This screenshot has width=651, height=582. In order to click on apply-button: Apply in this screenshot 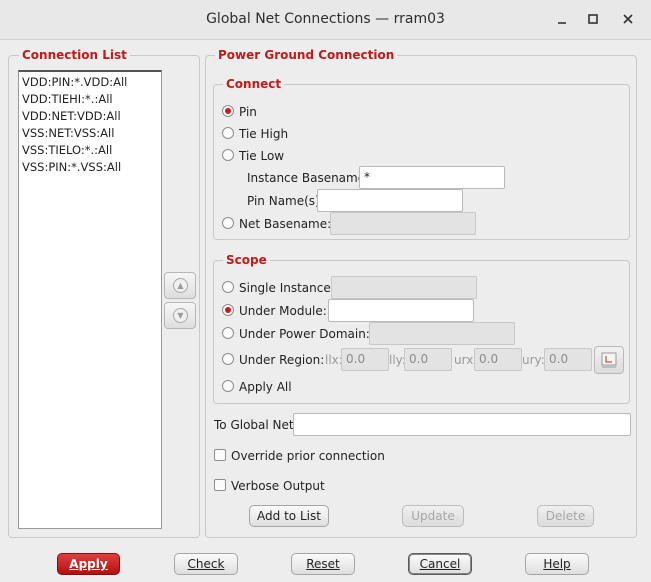, I will do `click(88, 564)`.